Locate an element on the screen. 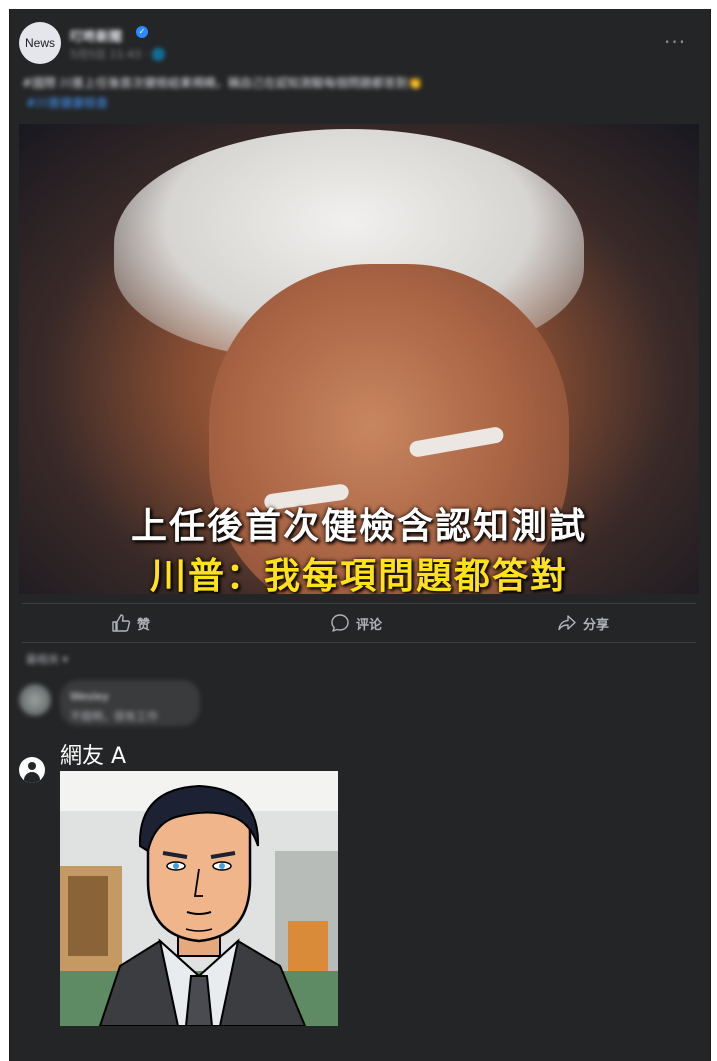 This screenshot has width=717, height=1061. cartoon-man-illustration is located at coordinates (199, 898).